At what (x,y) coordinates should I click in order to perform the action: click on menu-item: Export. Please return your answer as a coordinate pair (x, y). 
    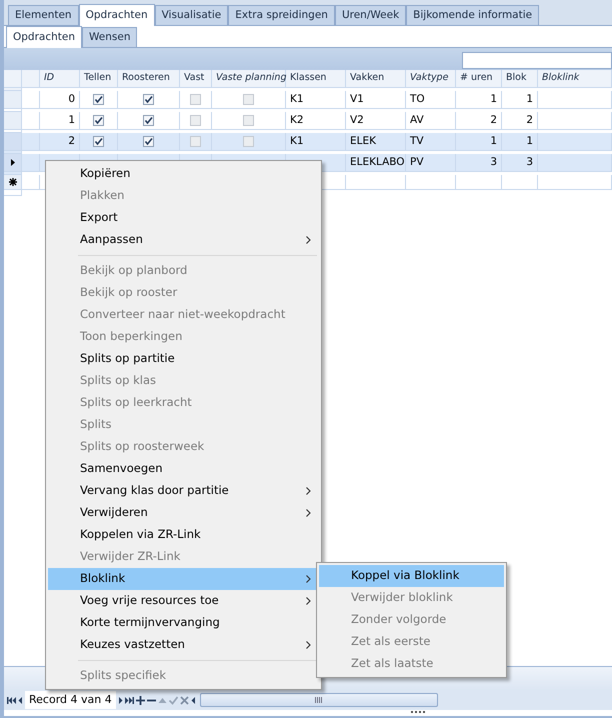
    Looking at the image, I should click on (183, 218).